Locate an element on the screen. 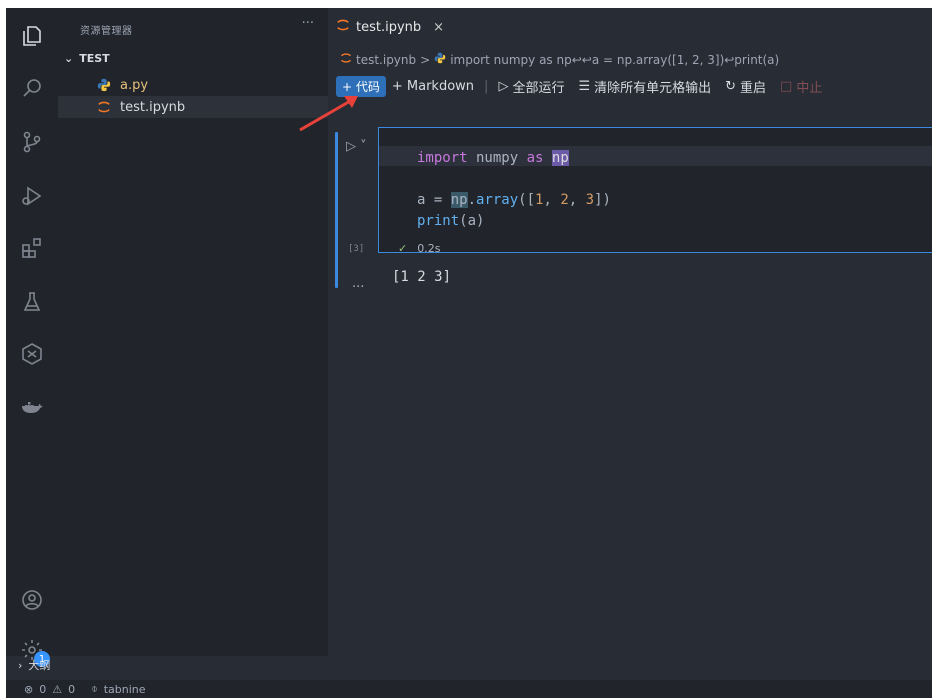 The image size is (932, 698). code-line-1: import numpy as np is located at coordinates (493, 158).